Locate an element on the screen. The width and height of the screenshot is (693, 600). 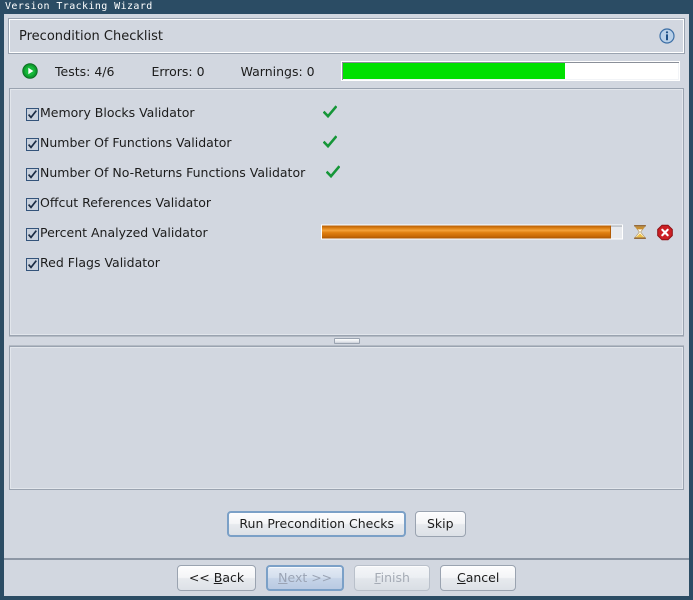
run-status-row: Tests: 4/6 Errors: 0 Warnings: 0 is located at coordinates (346, 71).